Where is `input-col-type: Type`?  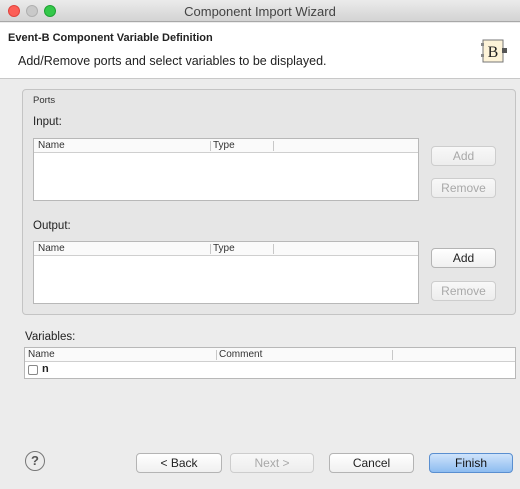 input-col-type: Type is located at coordinates (224, 145).